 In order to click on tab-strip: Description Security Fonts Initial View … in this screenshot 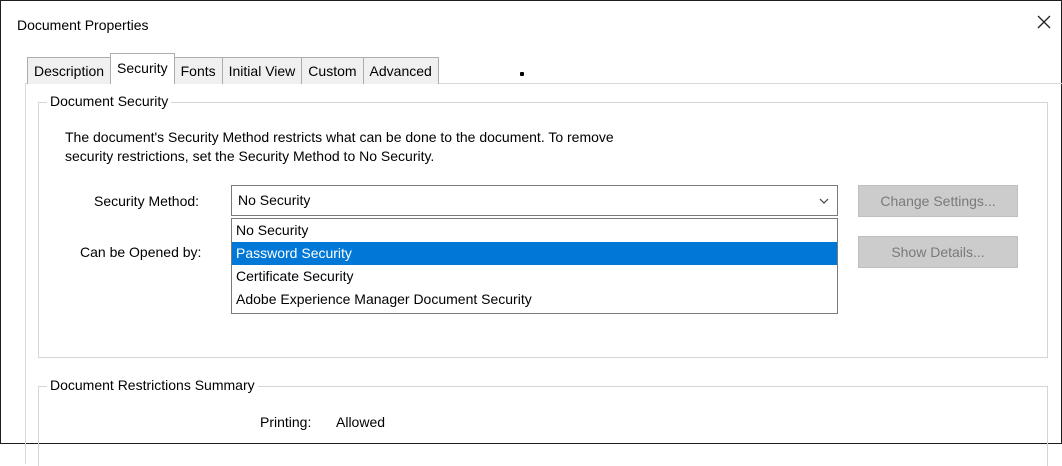, I will do `click(233, 68)`.